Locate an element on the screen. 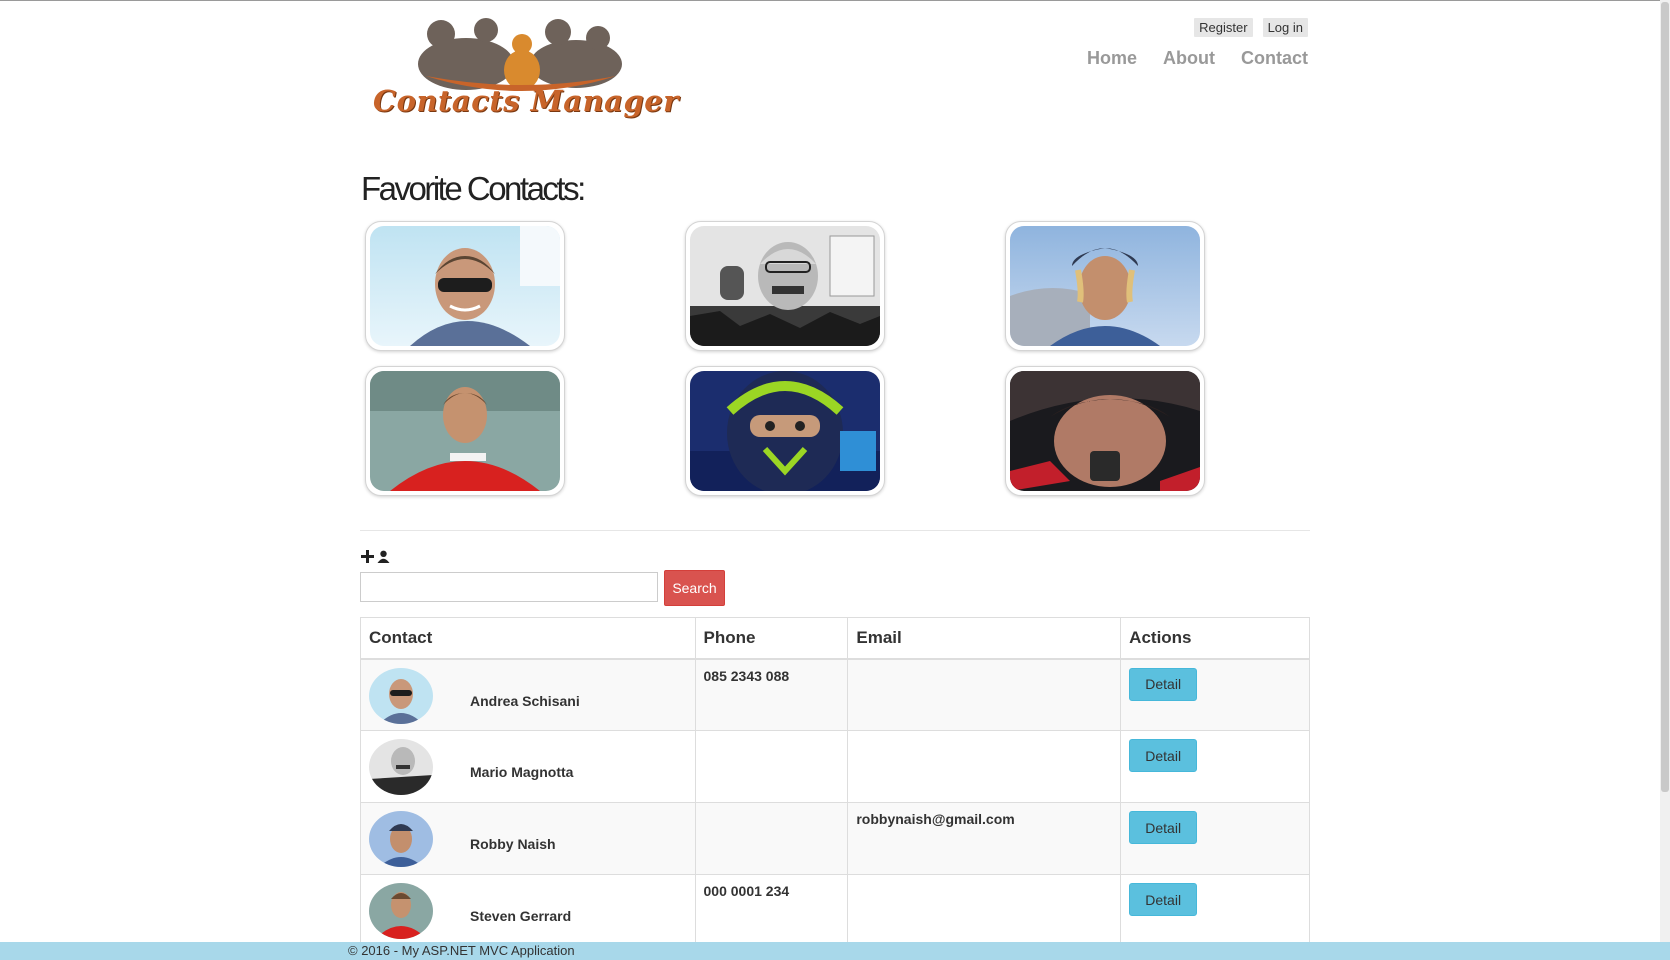 The image size is (1670, 960). search-input is located at coordinates (509, 587).